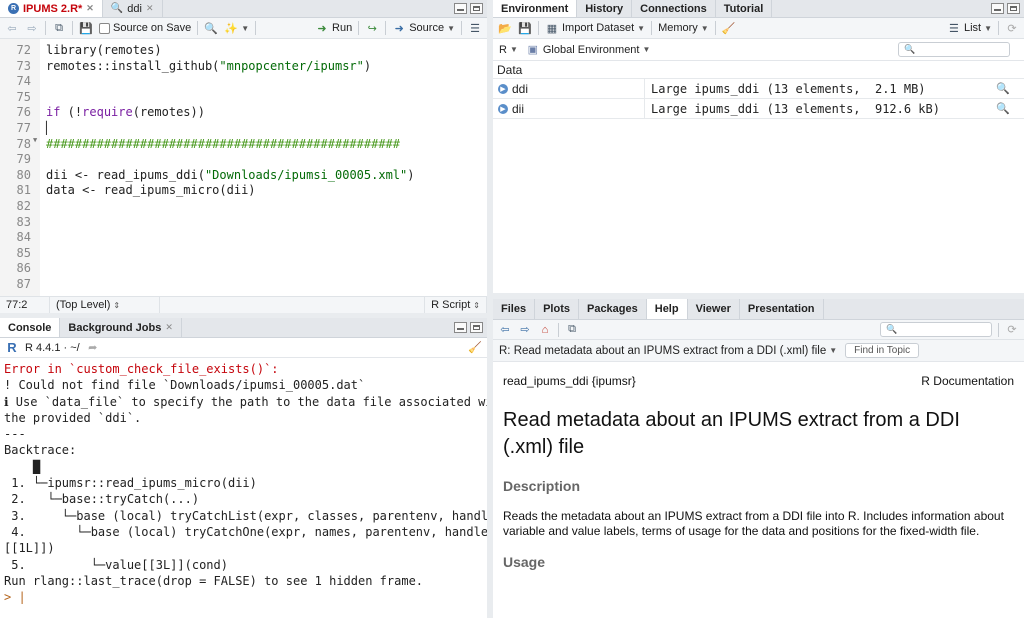 The width and height of the screenshot is (1024, 618). I want to click on rerun-icon: ↪, so click(372, 28).